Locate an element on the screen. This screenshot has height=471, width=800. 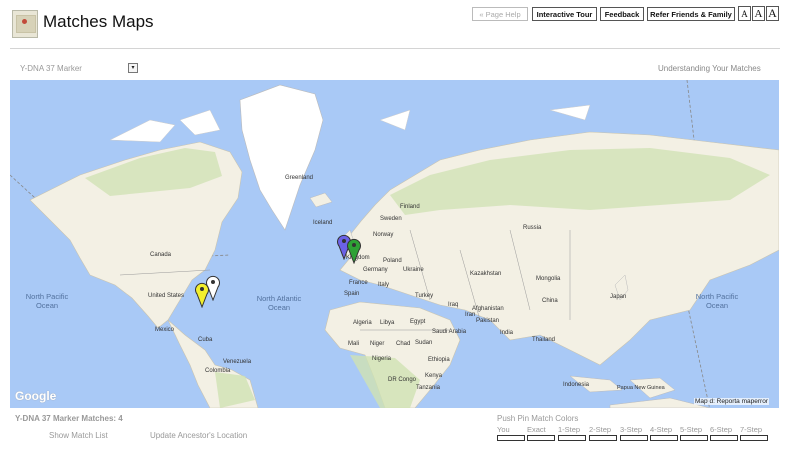
map-label-iceland: Iceland is located at coordinates (323, 223).